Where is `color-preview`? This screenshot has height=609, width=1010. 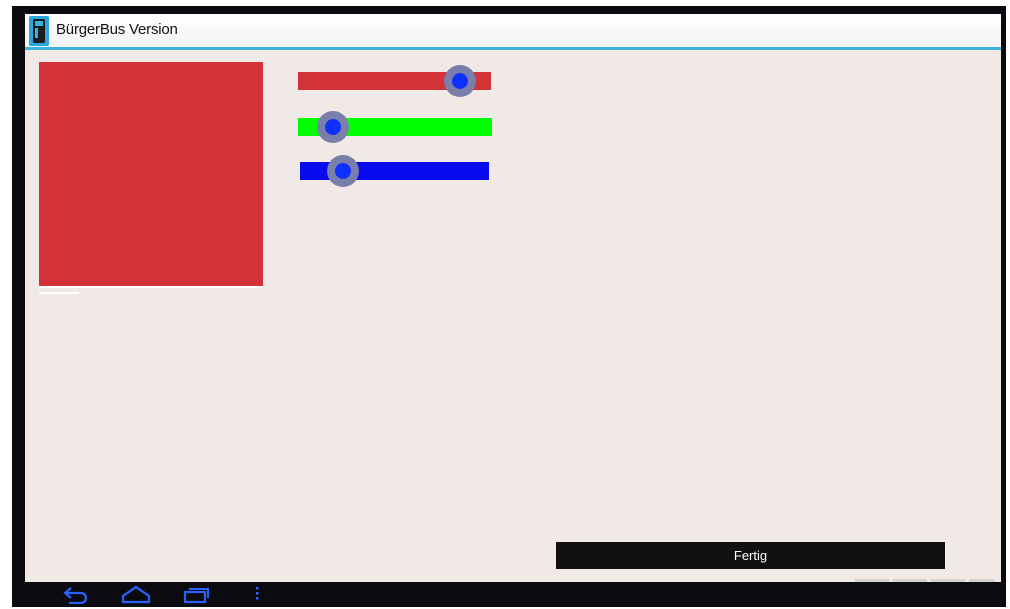 color-preview is located at coordinates (151, 175).